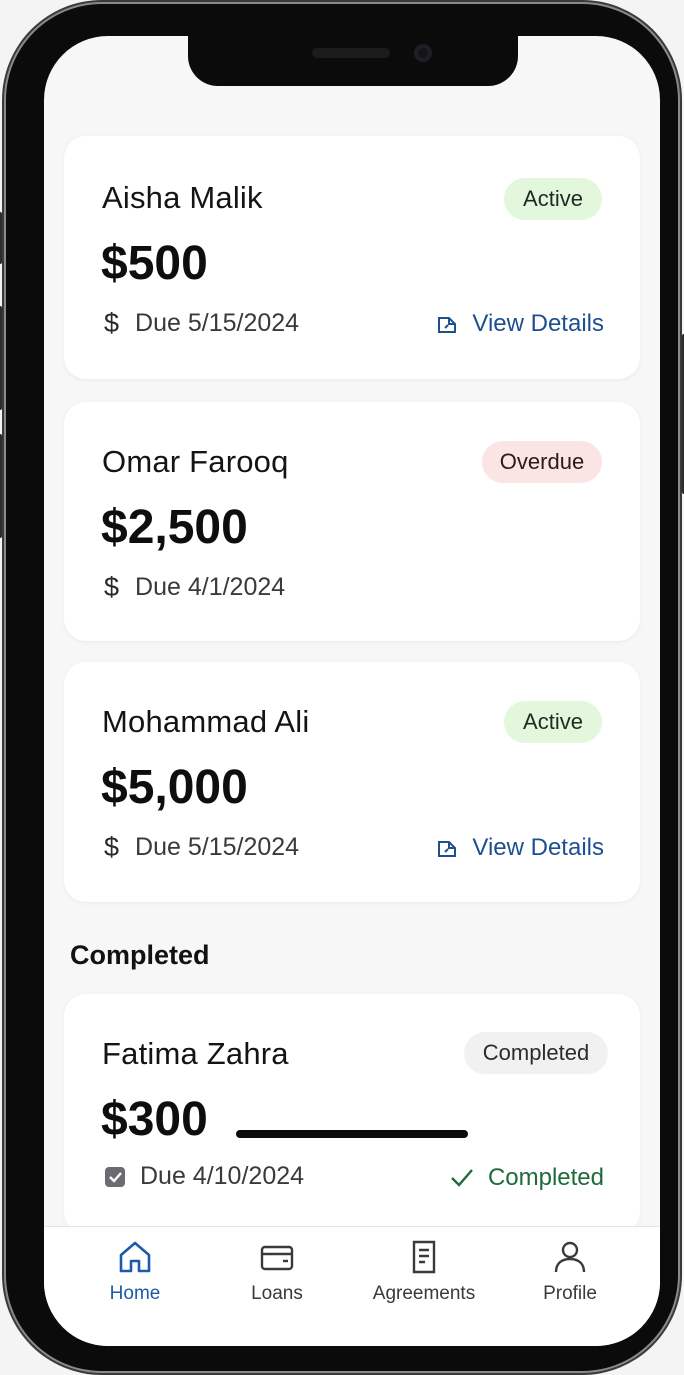  Describe the element at coordinates (536, 1053) in the screenshot. I see `status-badge: Completed` at that location.